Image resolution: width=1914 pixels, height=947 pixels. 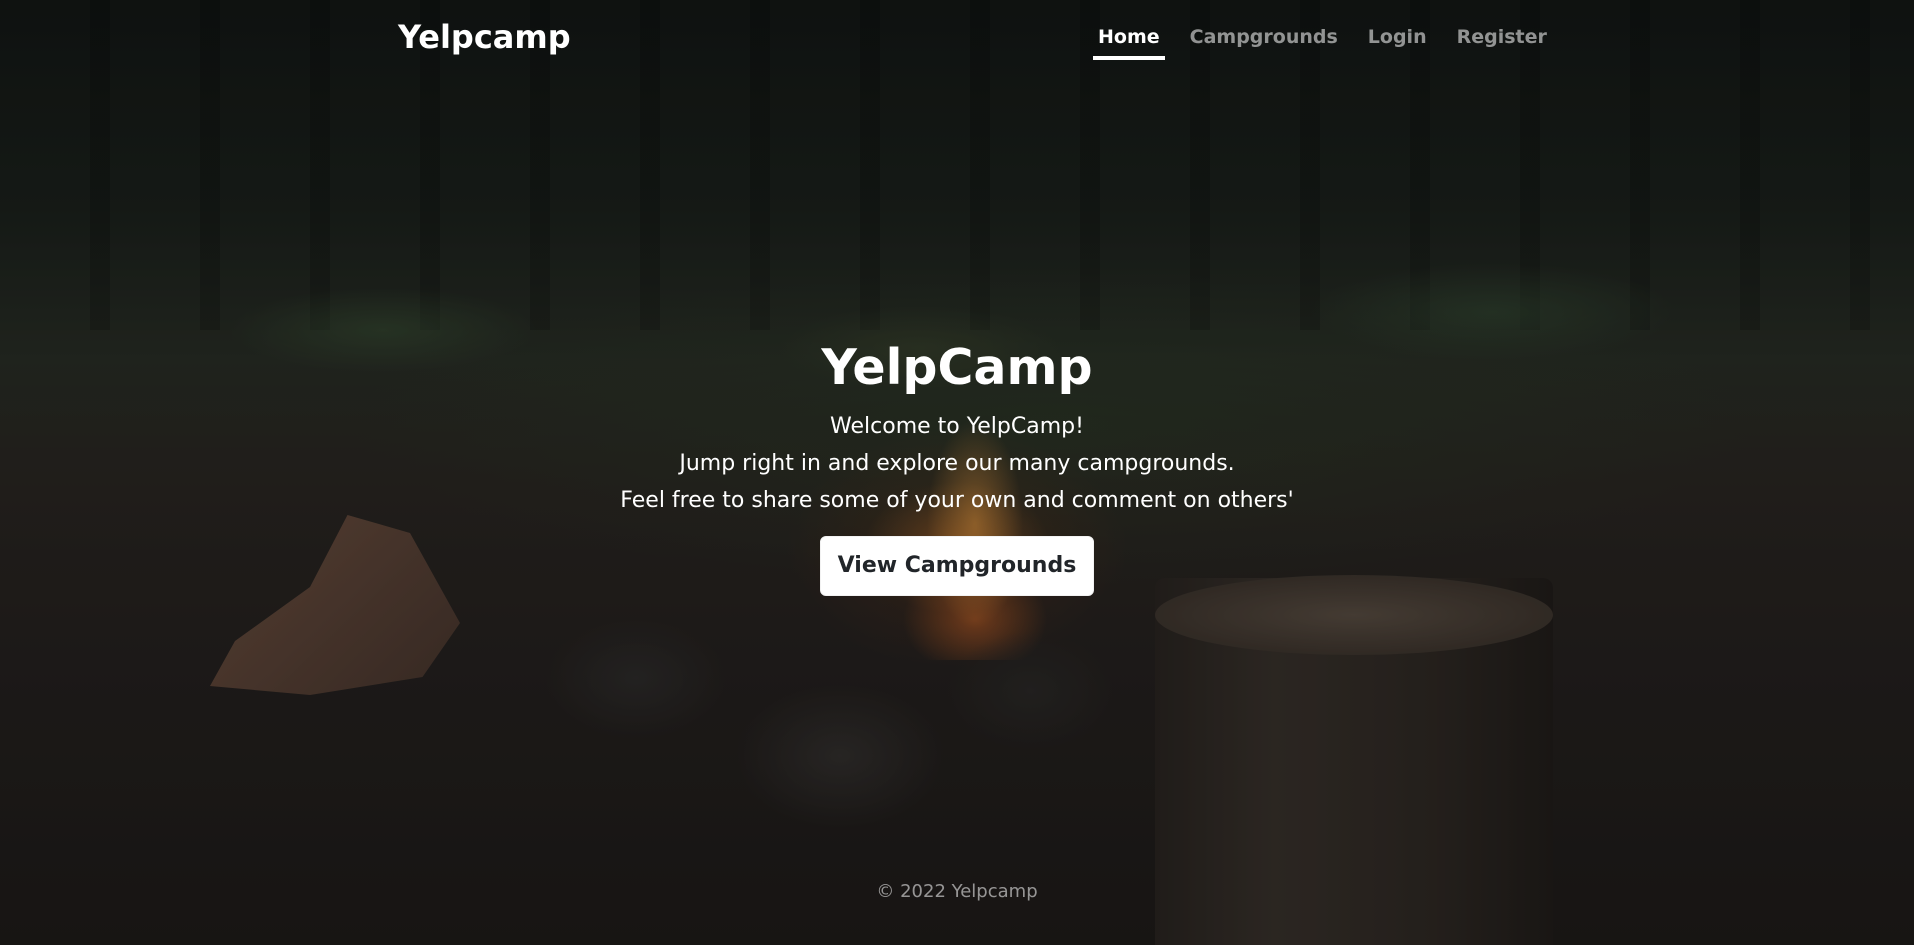 What do you see at coordinates (1129, 42) in the screenshot?
I see `nav-link-home: Home` at bounding box center [1129, 42].